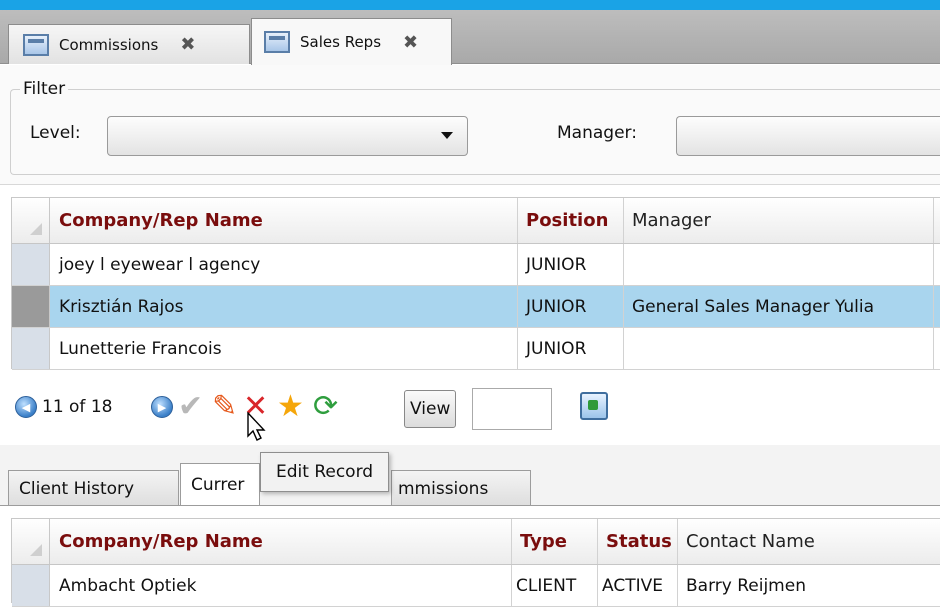 The image size is (940, 607). Describe the element at coordinates (325, 472) in the screenshot. I see `edit-record-tooltip: Edit Record` at that location.